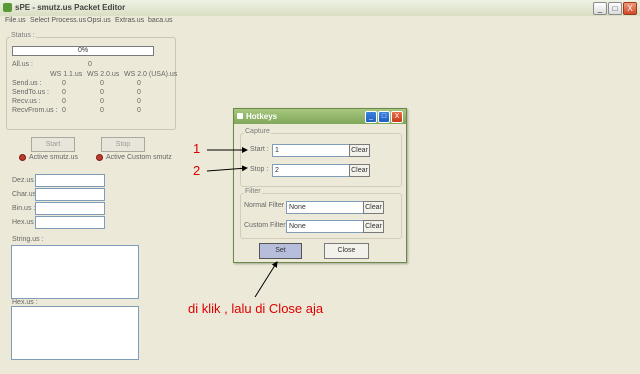  I want to click on arrow-to-stop-field, so click(227, 168).